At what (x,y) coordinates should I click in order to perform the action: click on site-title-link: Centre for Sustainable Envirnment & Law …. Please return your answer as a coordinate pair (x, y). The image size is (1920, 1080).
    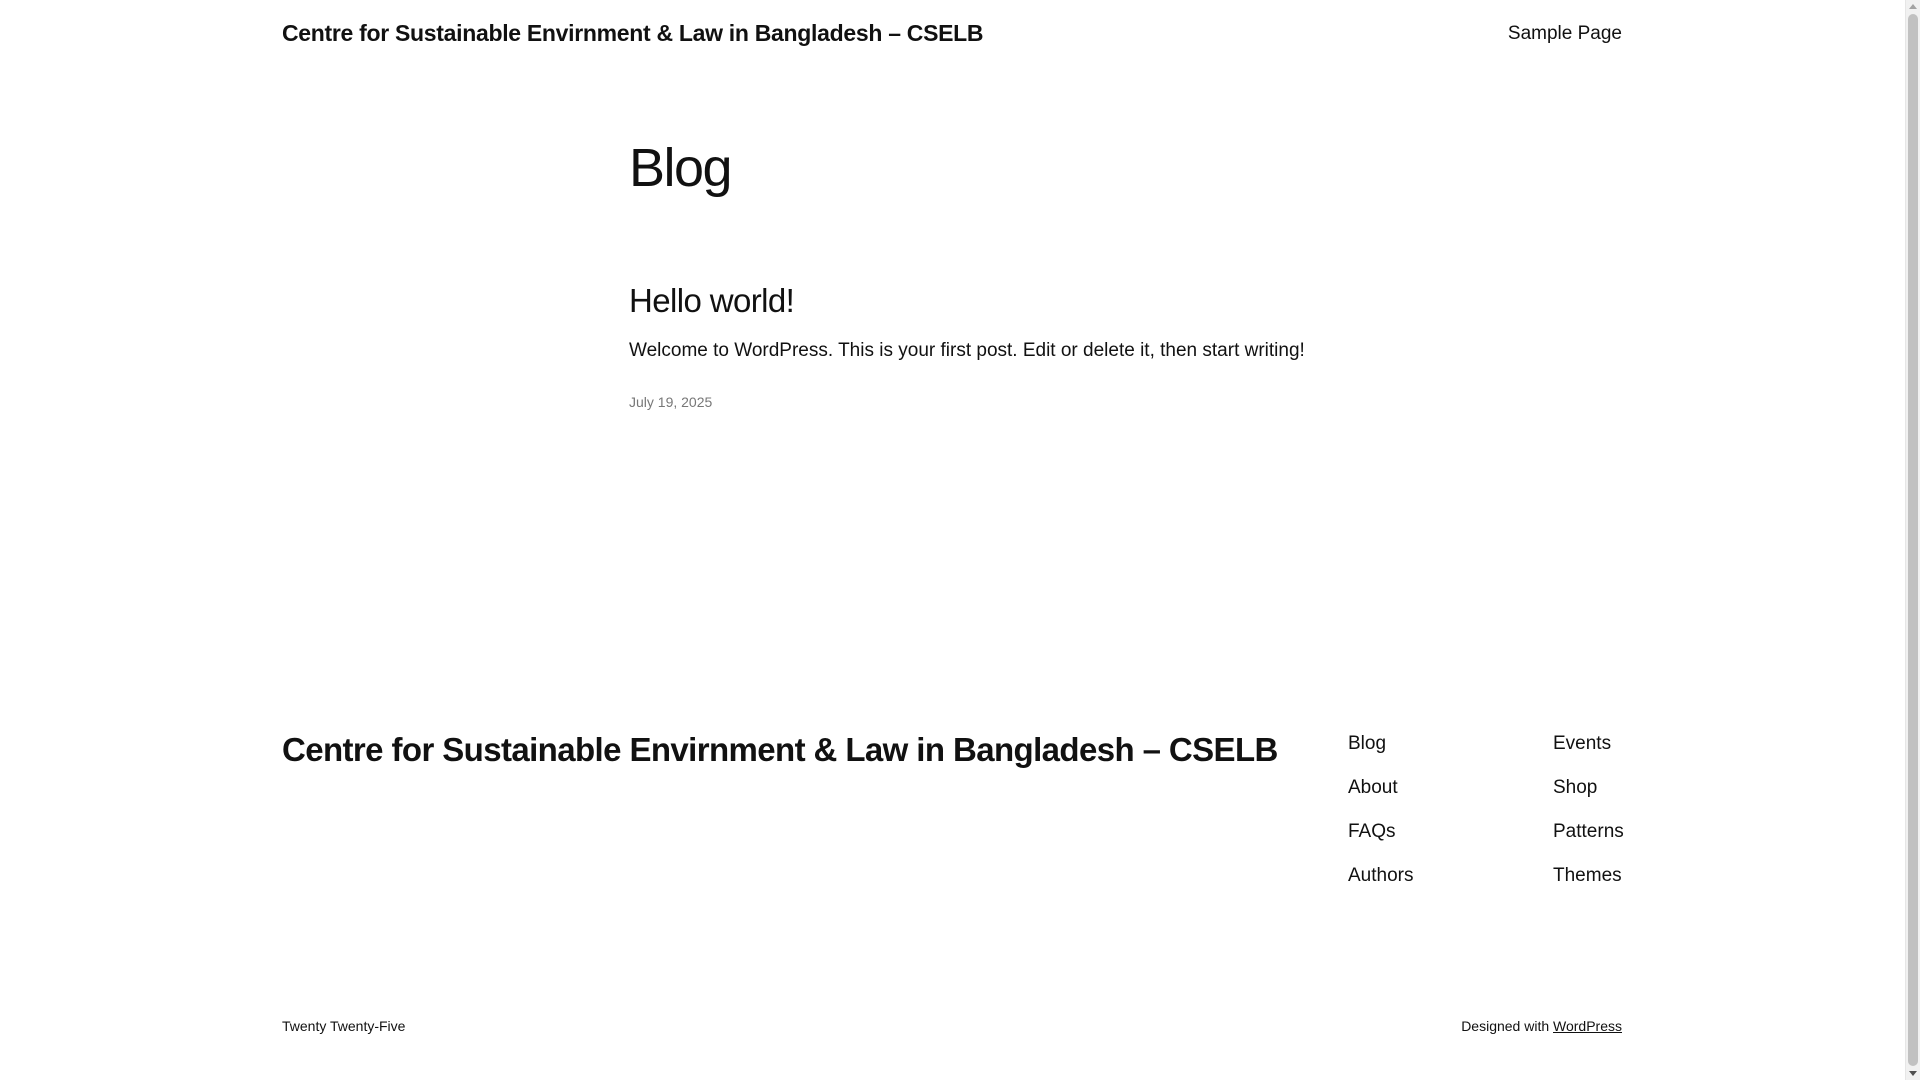
    Looking at the image, I should click on (633, 33).